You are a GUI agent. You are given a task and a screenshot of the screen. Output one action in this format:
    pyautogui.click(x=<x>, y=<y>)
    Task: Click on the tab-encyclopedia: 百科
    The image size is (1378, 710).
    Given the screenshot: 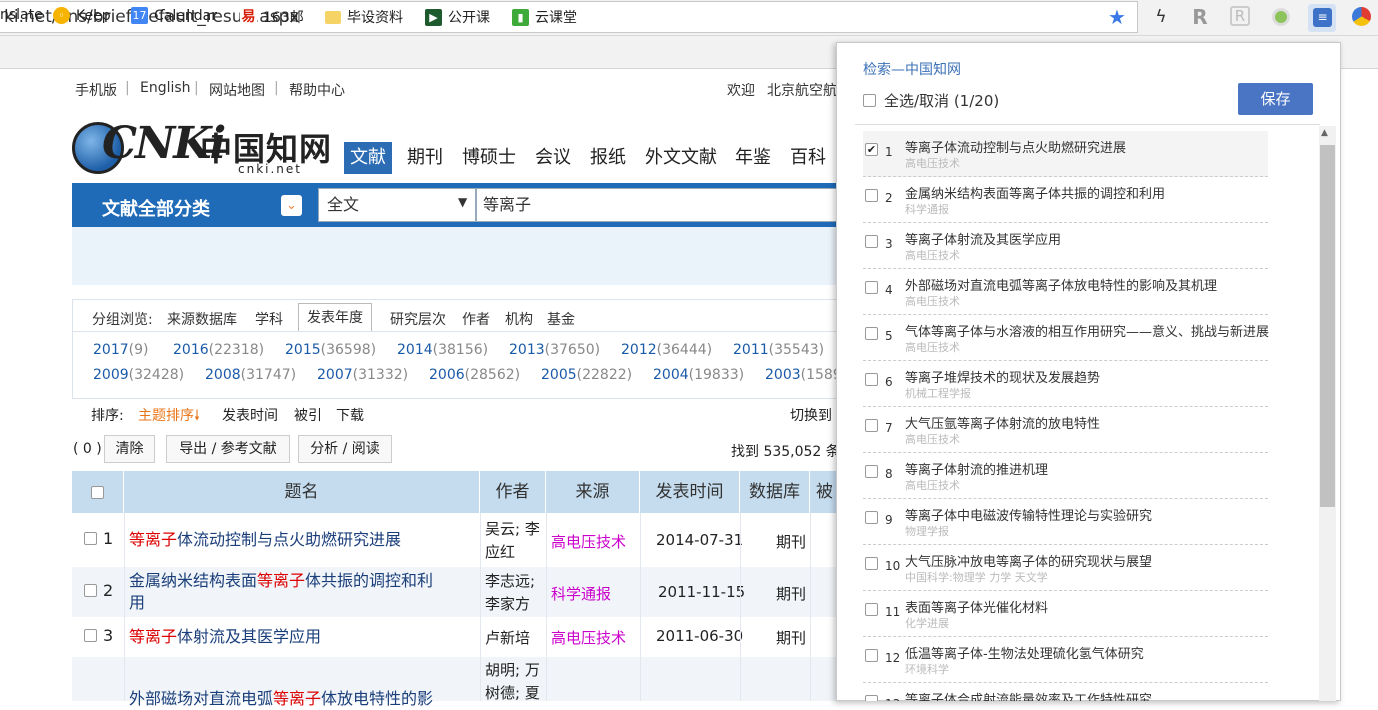 What is the action you would take?
    pyautogui.click(x=808, y=158)
    